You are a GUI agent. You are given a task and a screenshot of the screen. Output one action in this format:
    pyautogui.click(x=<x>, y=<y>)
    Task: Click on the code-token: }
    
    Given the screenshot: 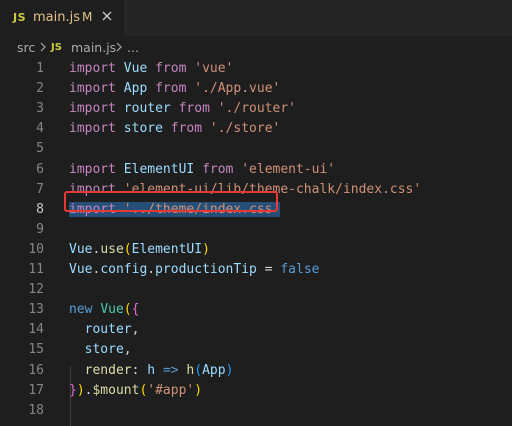 What is the action you would take?
    pyautogui.click(x=73, y=390)
    